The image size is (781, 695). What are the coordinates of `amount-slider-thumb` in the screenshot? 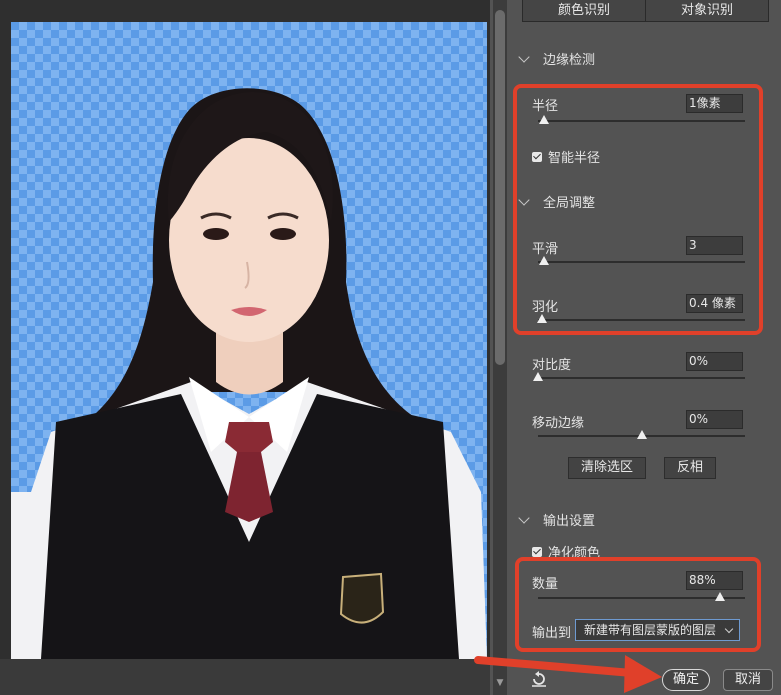 It's located at (720, 596).